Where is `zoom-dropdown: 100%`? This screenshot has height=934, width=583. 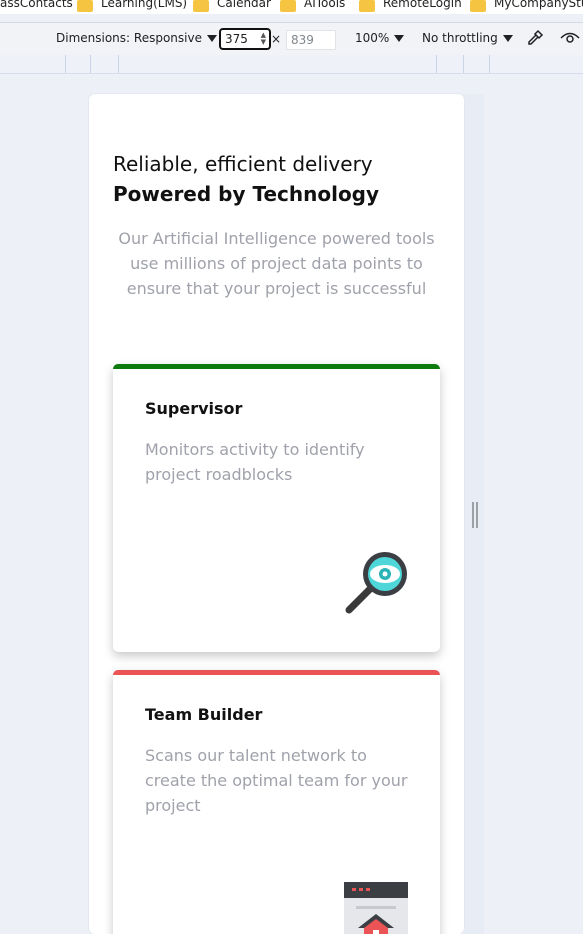
zoom-dropdown: 100% is located at coordinates (380, 38).